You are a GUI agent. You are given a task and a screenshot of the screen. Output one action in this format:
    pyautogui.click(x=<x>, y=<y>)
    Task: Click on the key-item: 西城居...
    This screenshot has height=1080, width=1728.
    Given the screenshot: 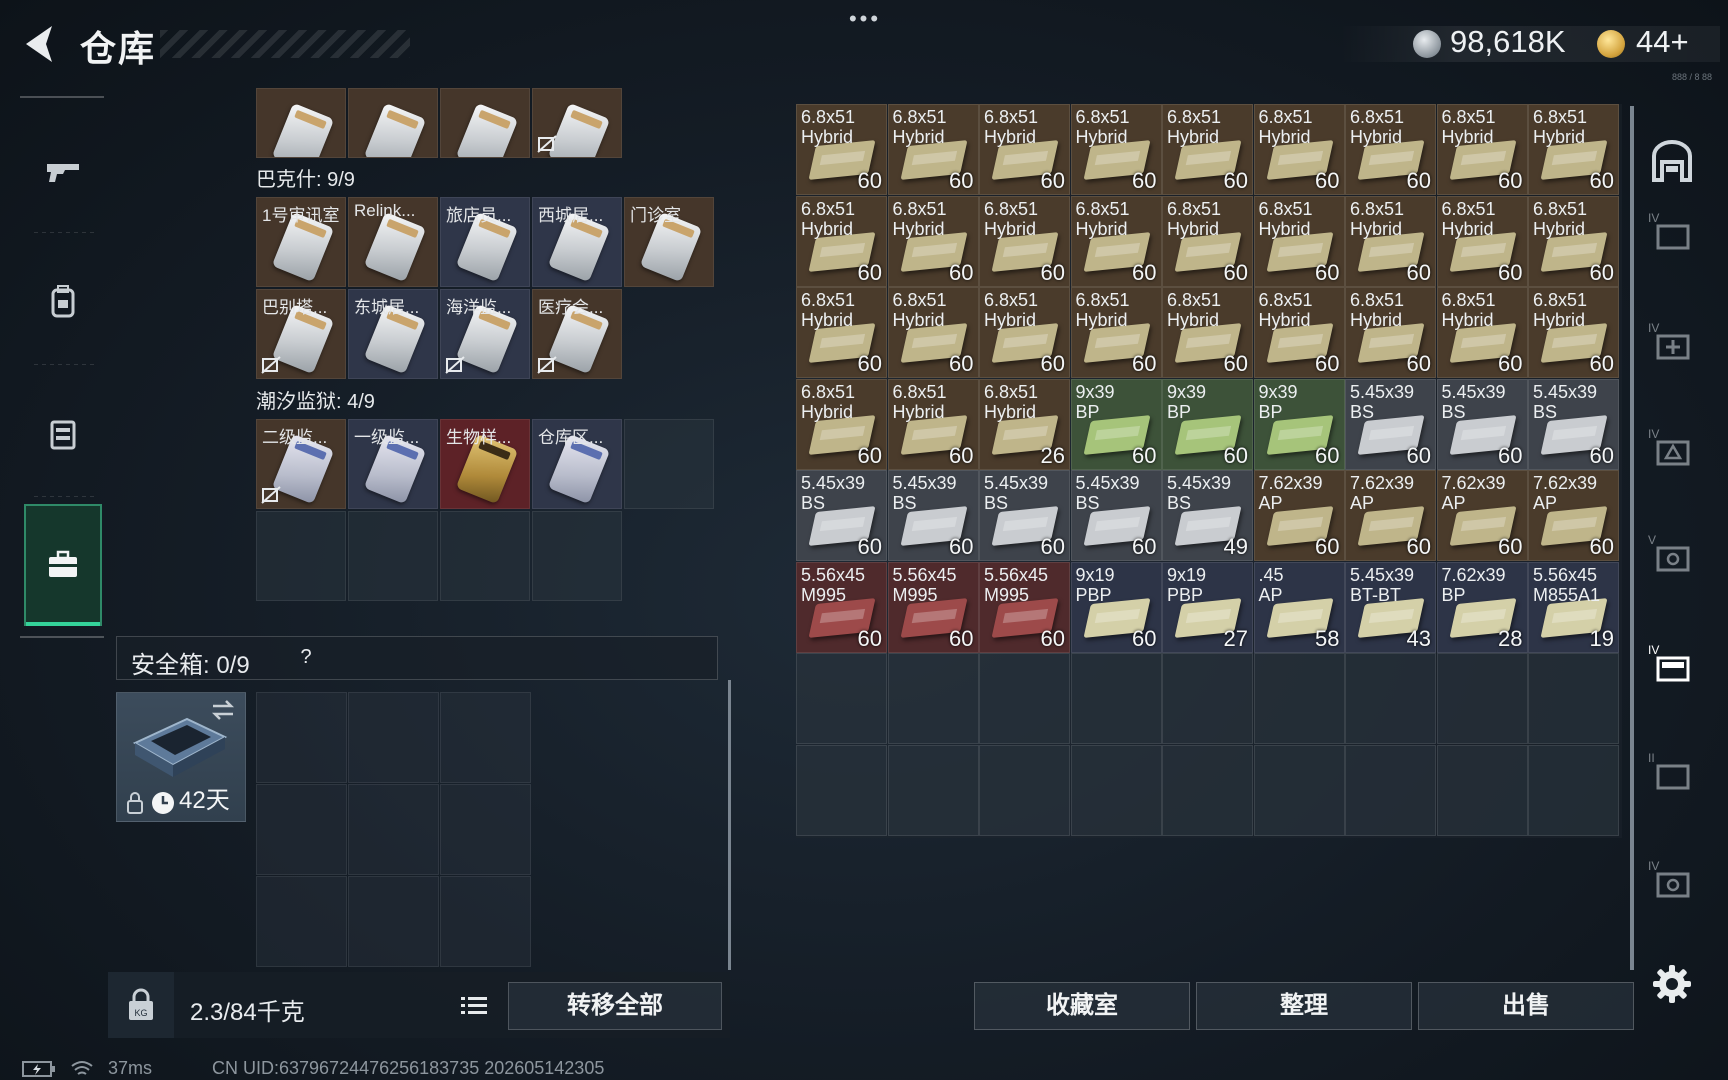 What is the action you would take?
    pyautogui.click(x=577, y=242)
    